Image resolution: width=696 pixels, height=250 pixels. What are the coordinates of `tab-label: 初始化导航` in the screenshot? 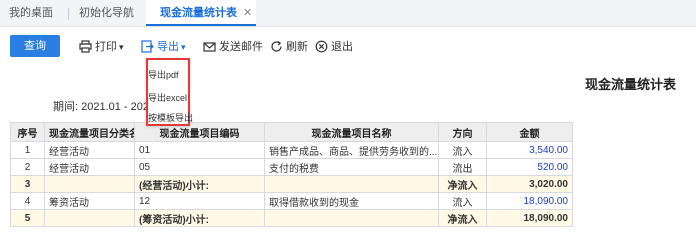 It's located at (106, 13).